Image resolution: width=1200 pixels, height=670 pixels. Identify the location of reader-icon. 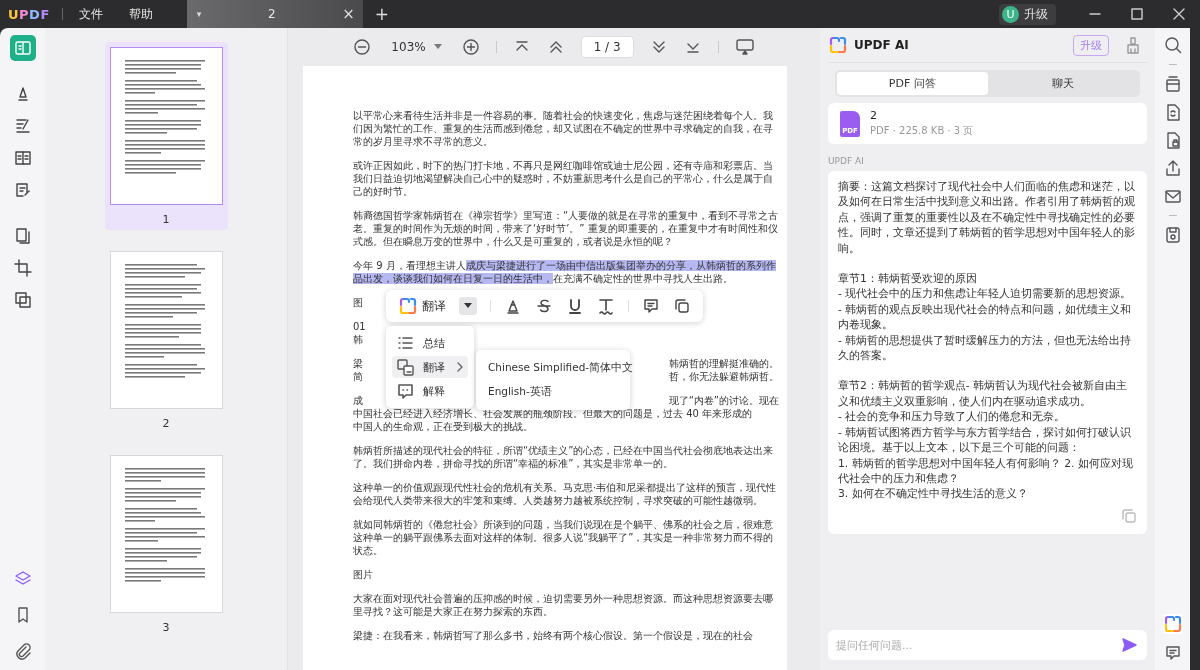
(22, 48).